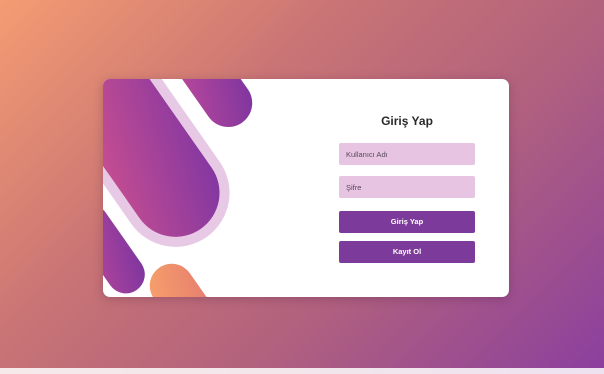 The height and width of the screenshot is (374, 604). I want to click on pill-bottom, so click(190, 280).